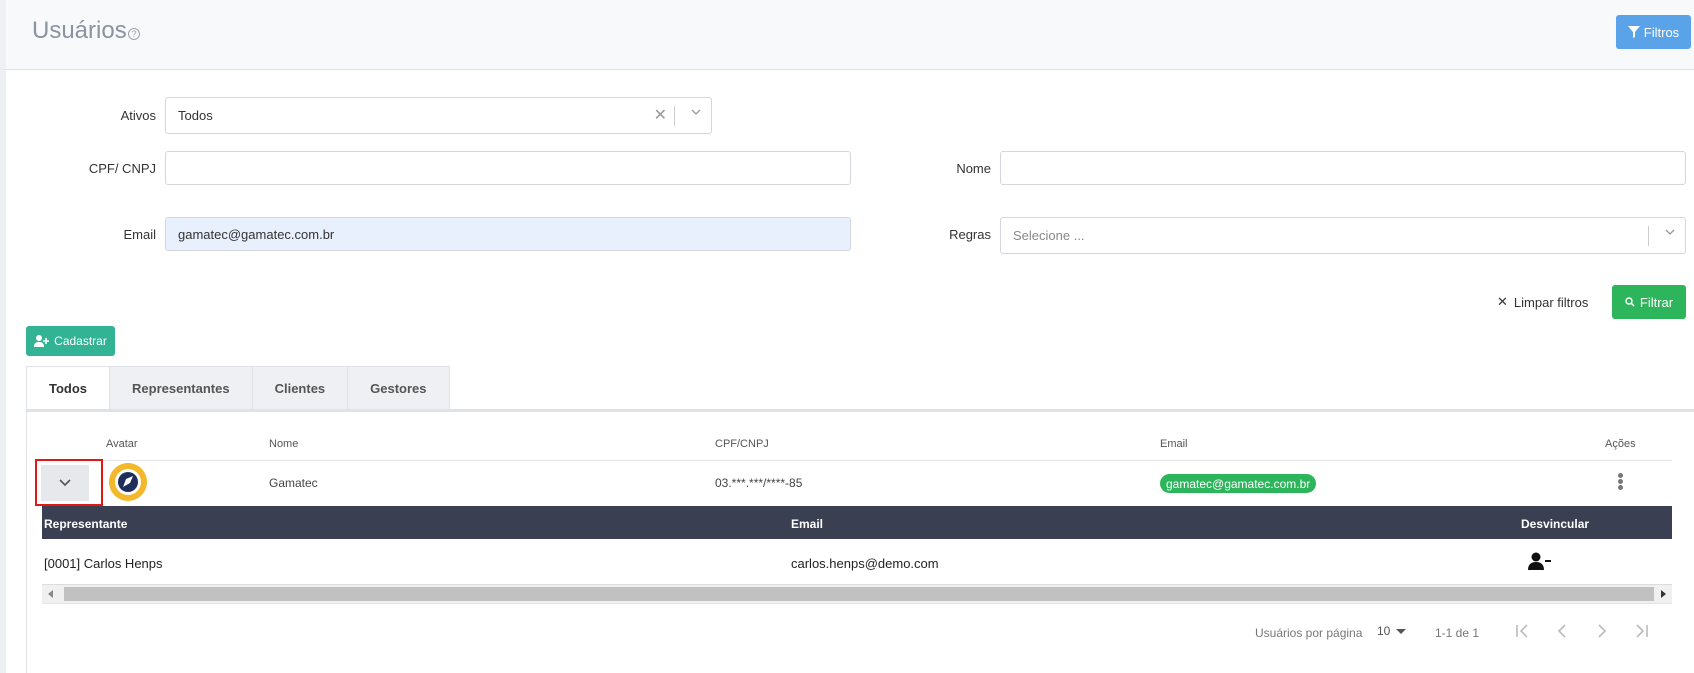  Describe the element at coordinates (1630, 302) in the screenshot. I see `search-icon` at that location.